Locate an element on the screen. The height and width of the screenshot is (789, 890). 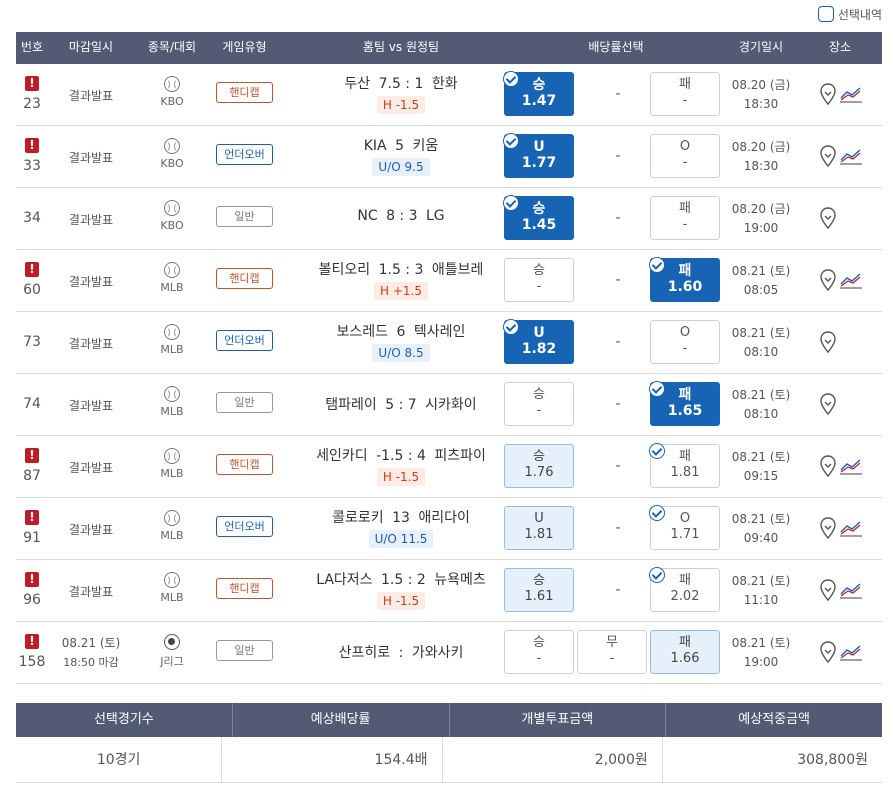
odds-option: 승 1.61 is located at coordinates (539, 590).